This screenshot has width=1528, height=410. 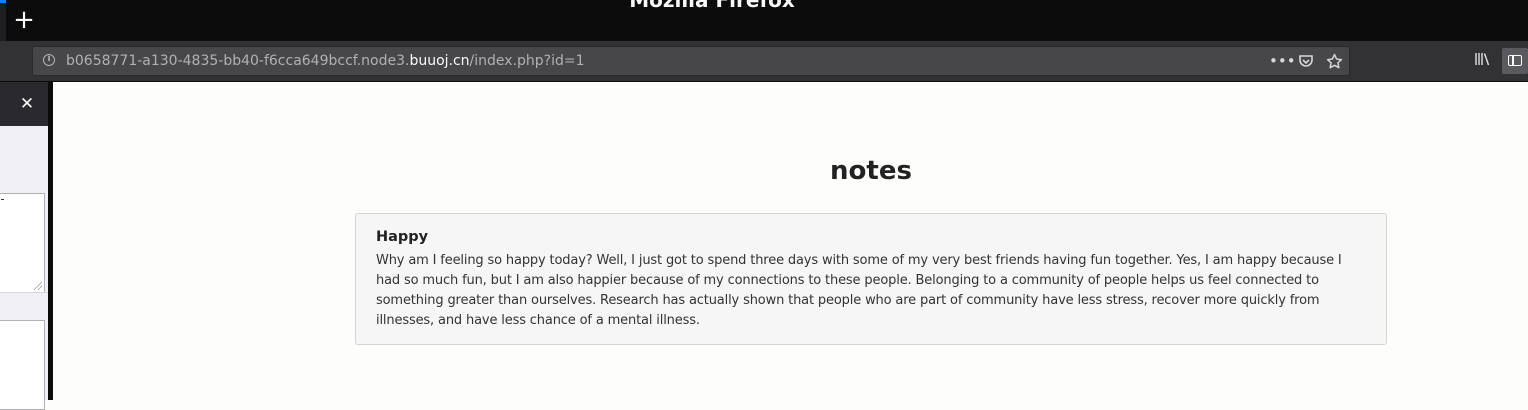 I want to click on resize-handle, so click(x=38, y=286).